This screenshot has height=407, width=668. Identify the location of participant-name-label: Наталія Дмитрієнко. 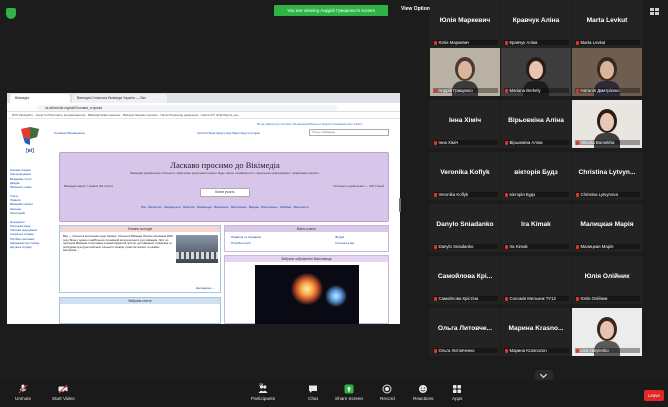
(607, 90).